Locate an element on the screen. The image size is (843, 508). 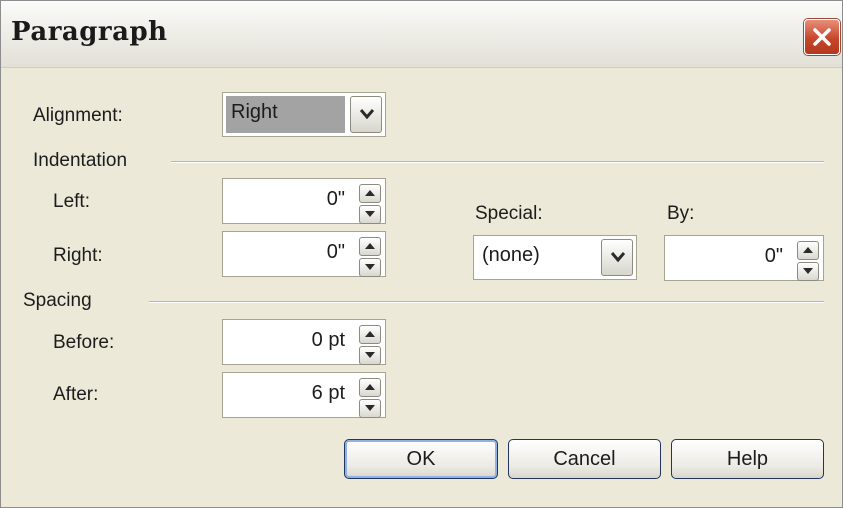
indentation-divider is located at coordinates (497, 162).